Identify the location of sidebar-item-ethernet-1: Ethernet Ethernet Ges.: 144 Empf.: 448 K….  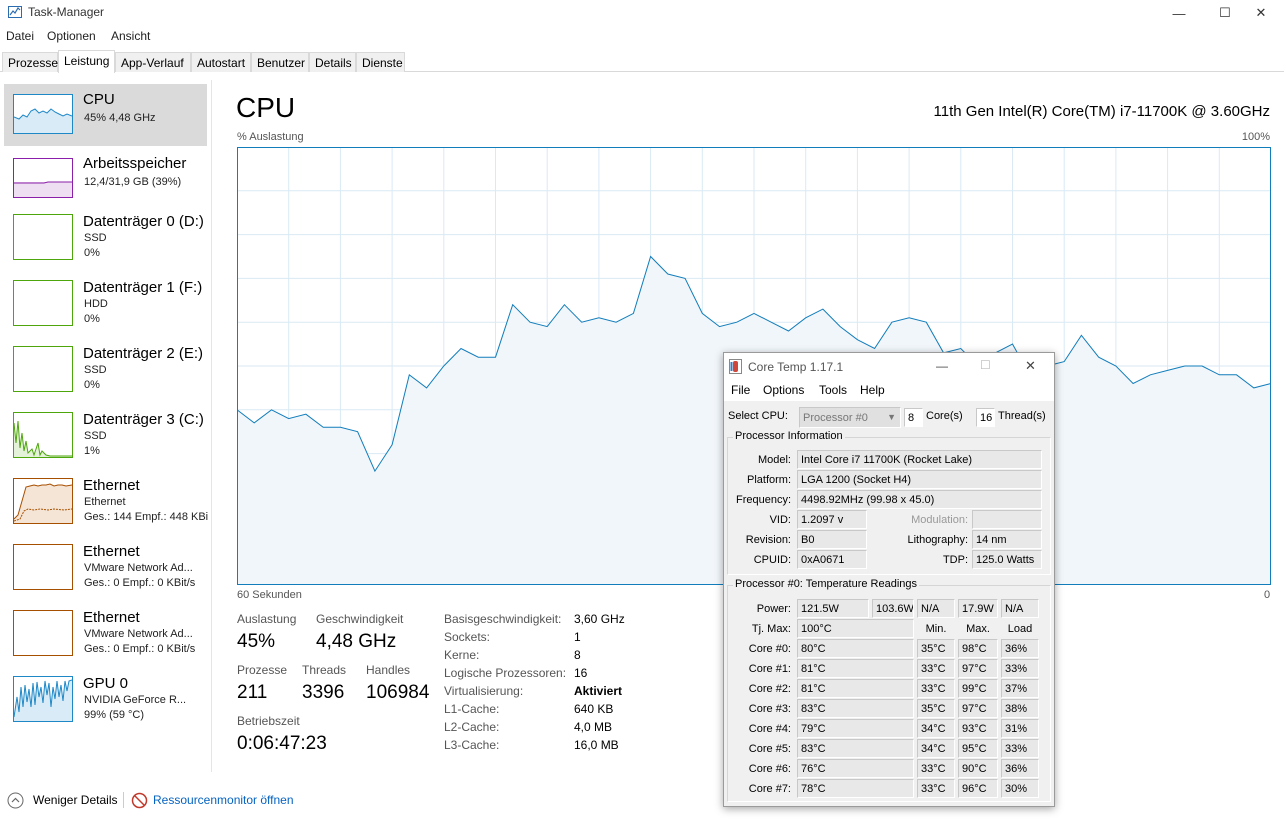
(106, 503).